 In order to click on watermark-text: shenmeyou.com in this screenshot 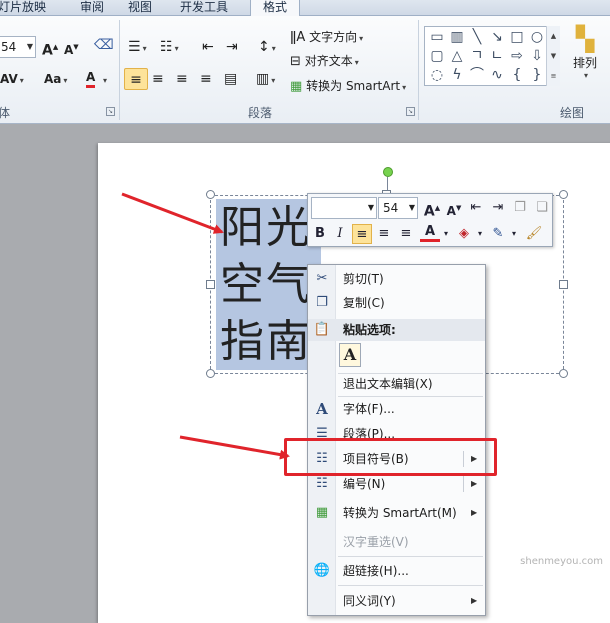, I will do `click(561, 561)`.